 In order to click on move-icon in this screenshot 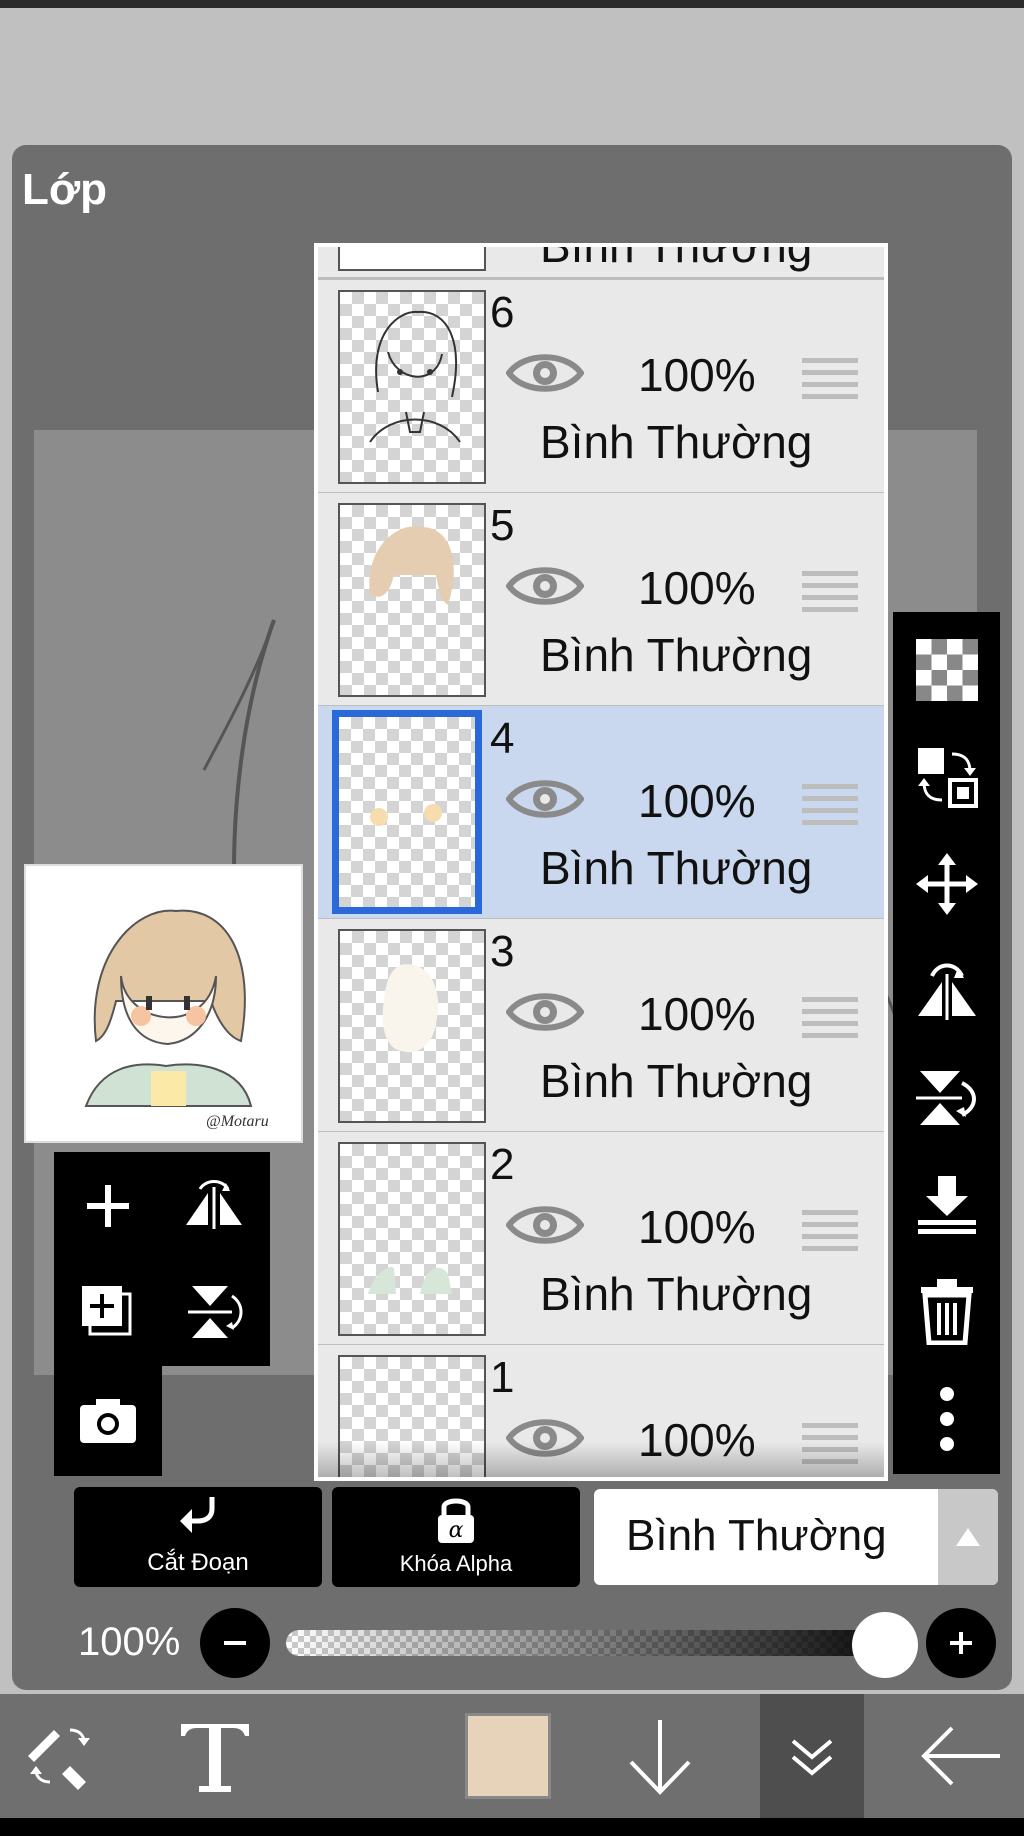, I will do `click(946, 884)`.